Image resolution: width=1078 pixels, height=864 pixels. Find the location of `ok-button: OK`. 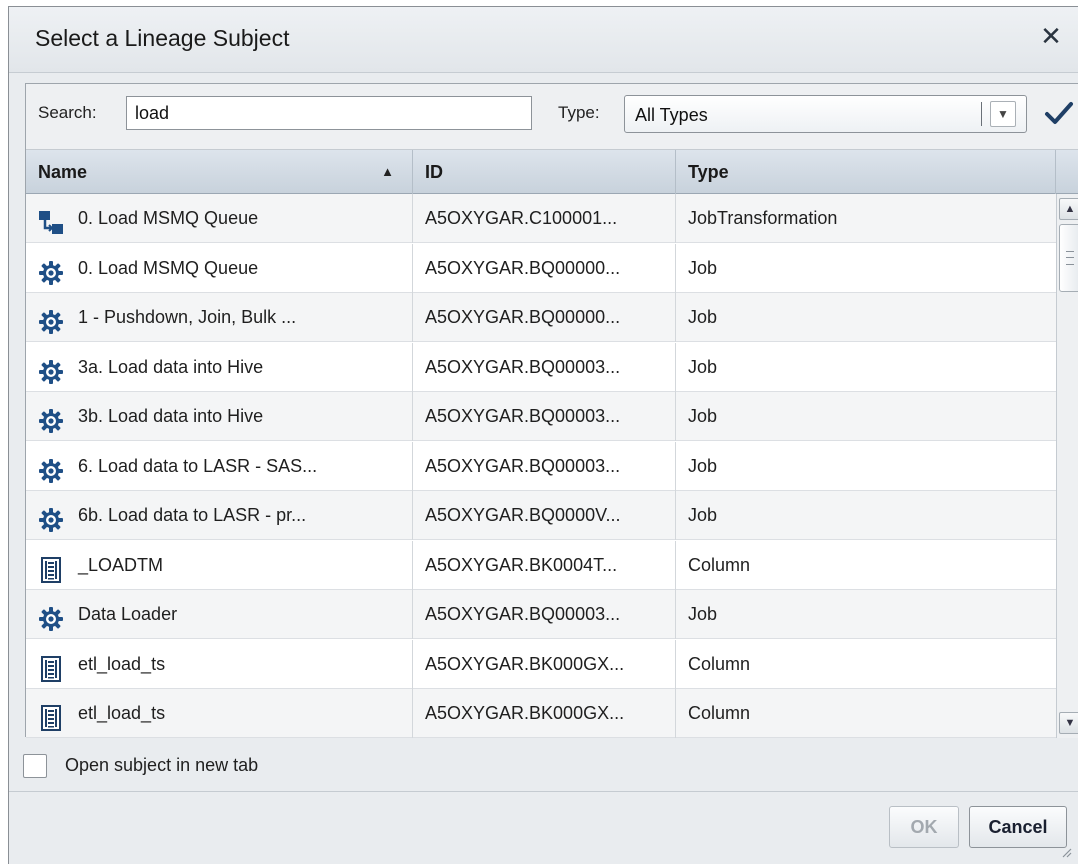

ok-button: OK is located at coordinates (924, 827).